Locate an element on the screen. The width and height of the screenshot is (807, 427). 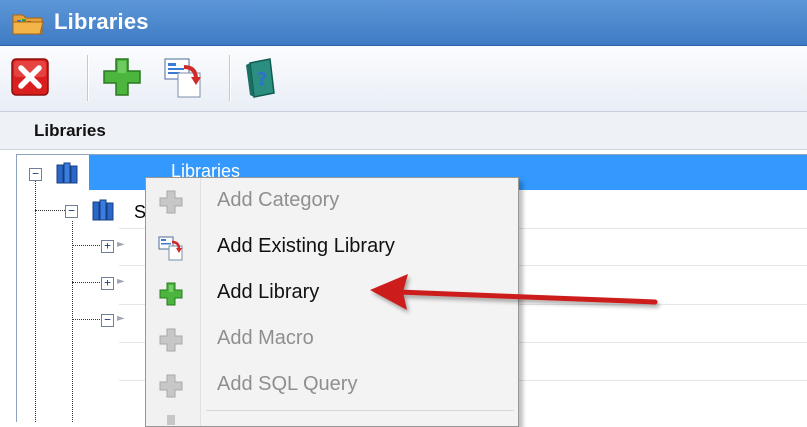
menu-item-label: Add Macro is located at coordinates (265, 338).